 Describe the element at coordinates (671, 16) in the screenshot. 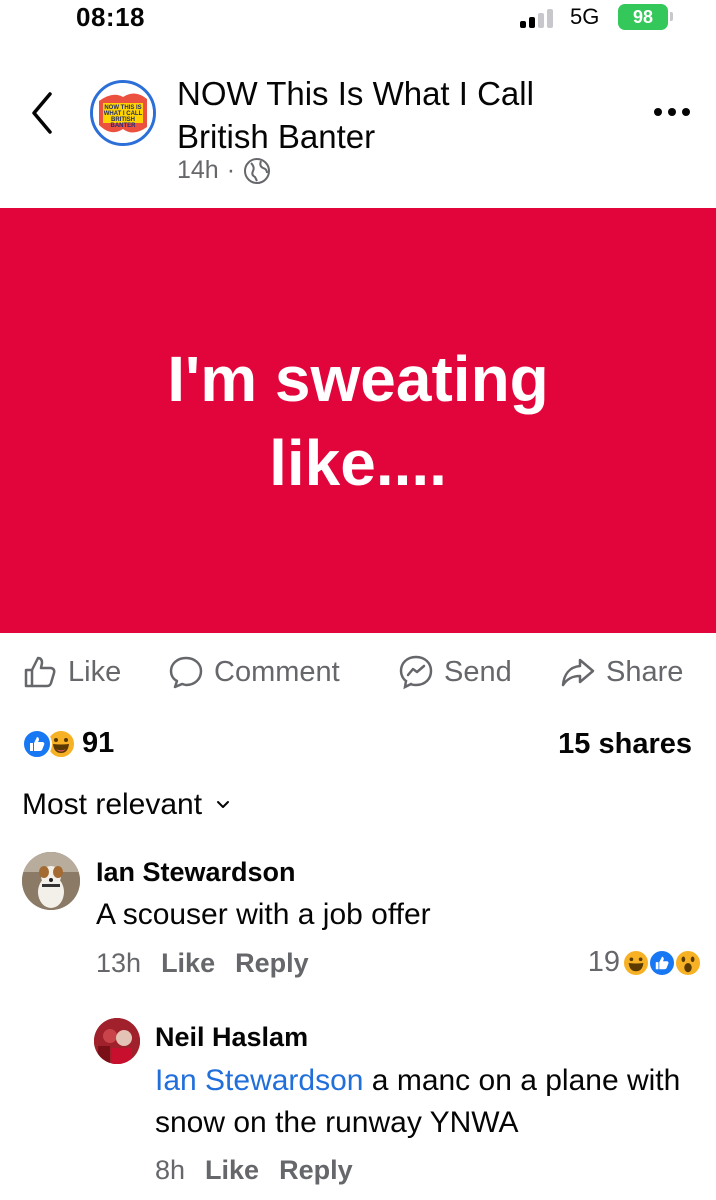

I see `battery-nub` at that location.